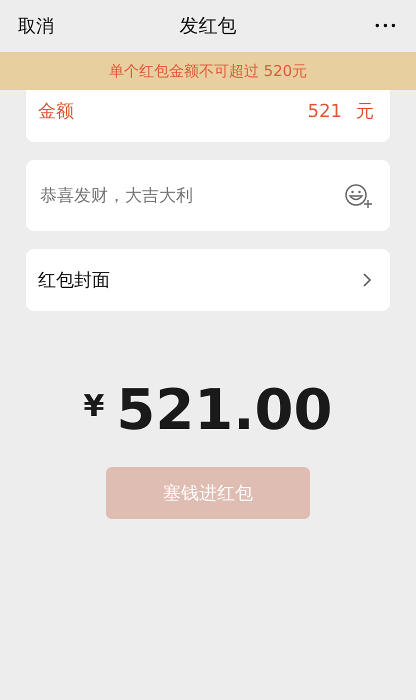 The image size is (416, 700). I want to click on more-button: •••, so click(386, 26).